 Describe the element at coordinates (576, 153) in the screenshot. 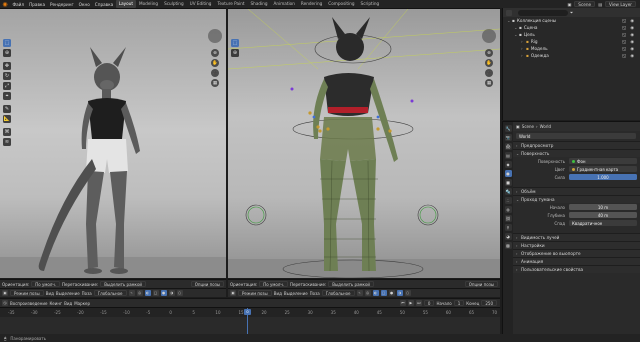

I see `section-surface: ⌄ Поверхность` at that location.